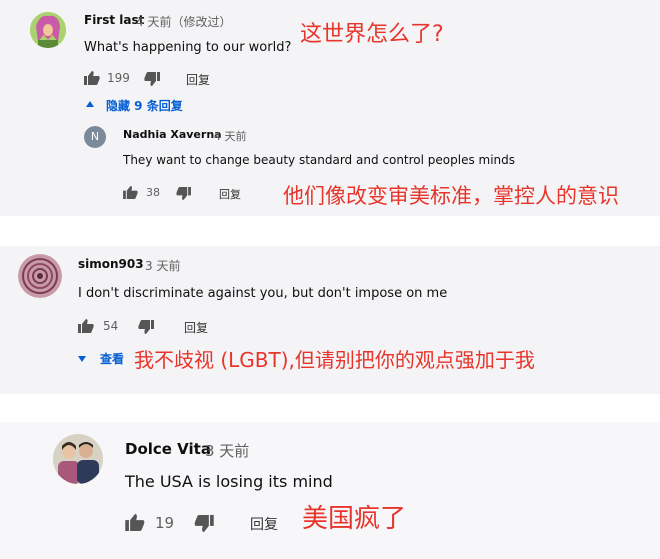 The height and width of the screenshot is (559, 660). Describe the element at coordinates (111, 264) in the screenshot. I see `comment-author: simon903` at that location.